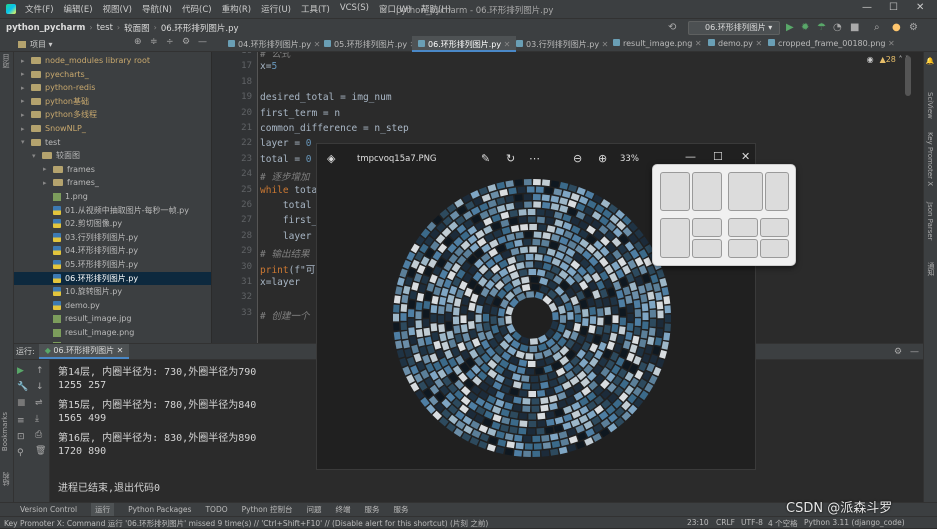 The image size is (937, 529). What do you see at coordinates (284, 176) in the screenshot?
I see `code-line: # 逐步增加` at bounding box center [284, 176].